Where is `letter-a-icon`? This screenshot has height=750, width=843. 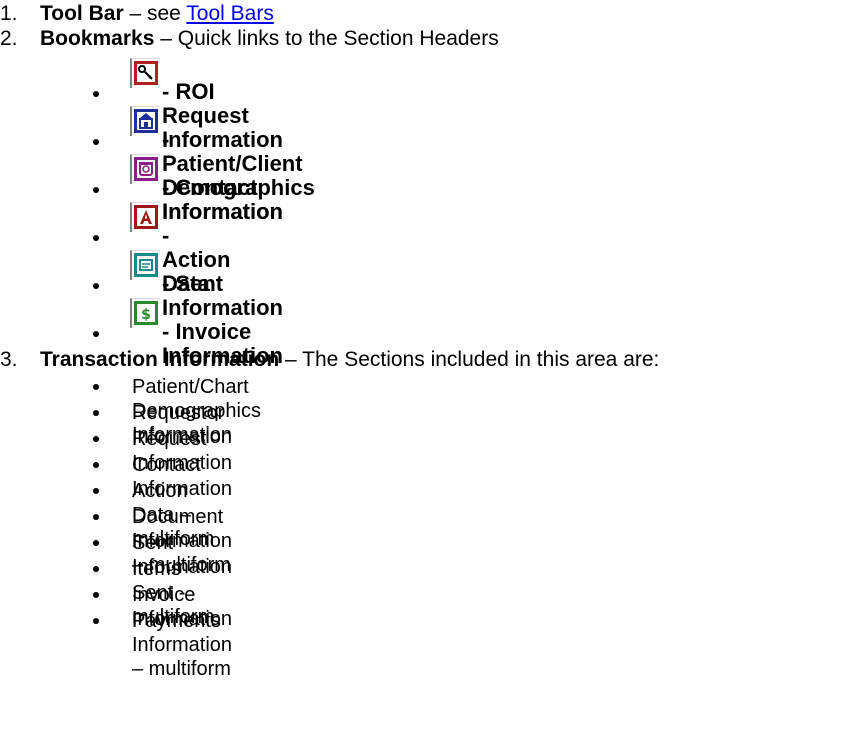
letter-a-icon is located at coordinates (145, 217).